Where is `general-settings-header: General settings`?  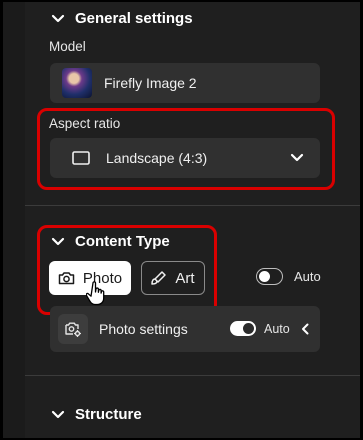
general-settings-header: General settings is located at coordinates (122, 18).